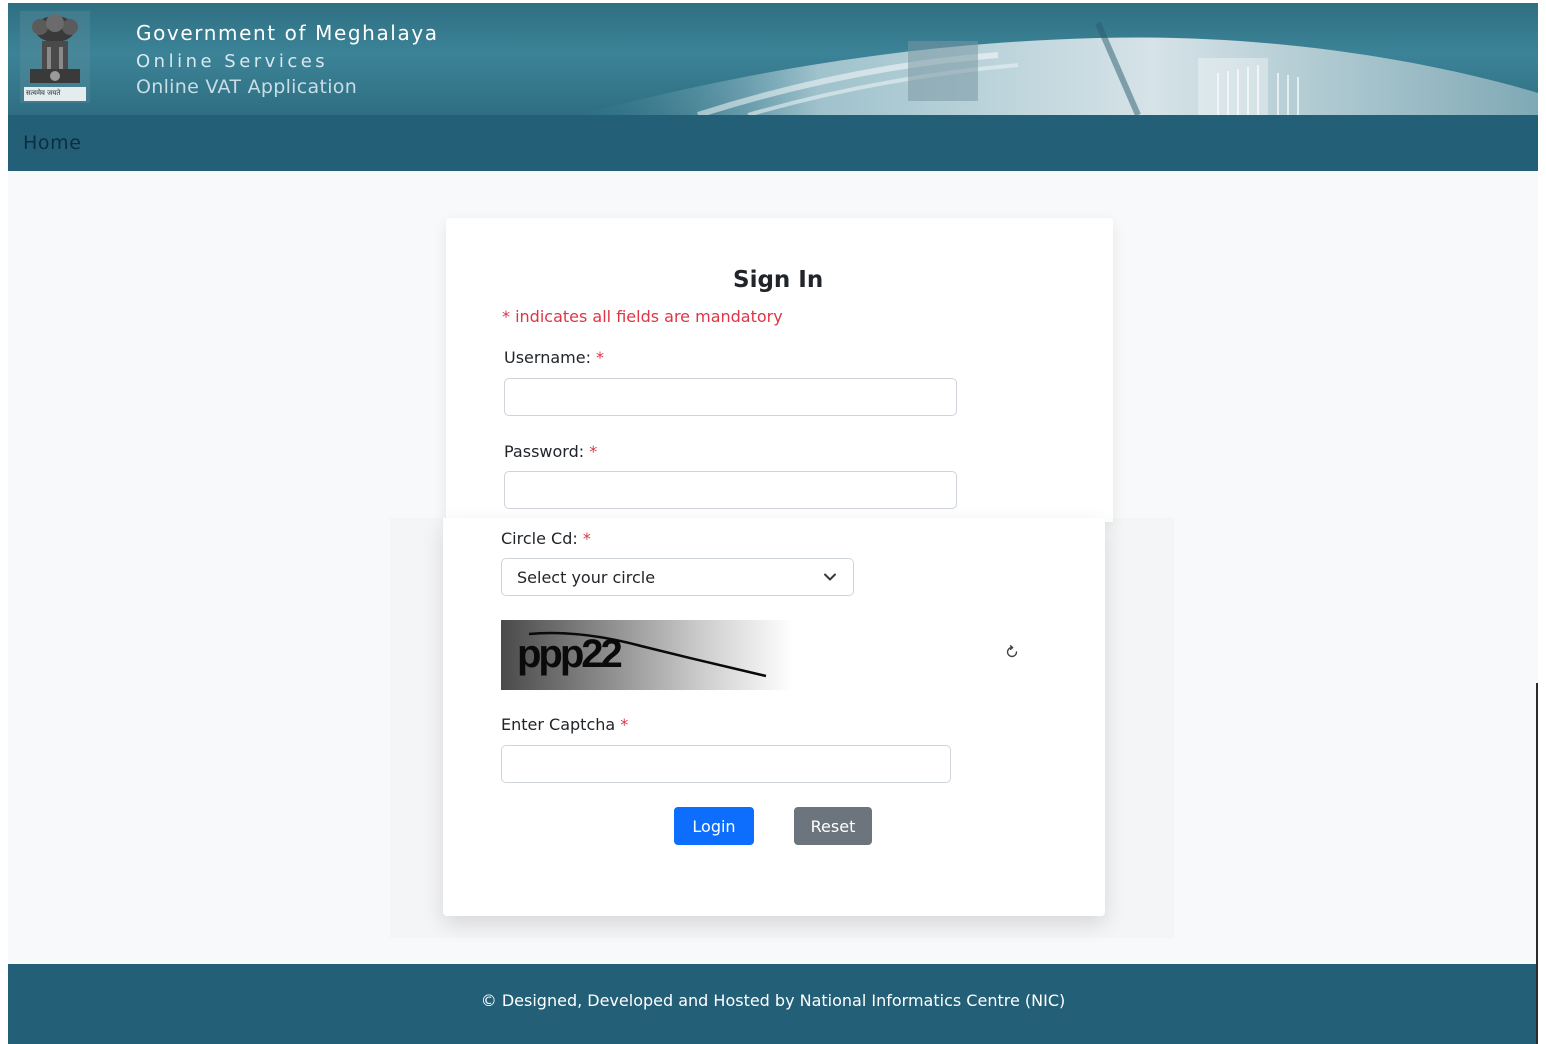  I want to click on site-subtitle: Online Services, so click(232, 61).